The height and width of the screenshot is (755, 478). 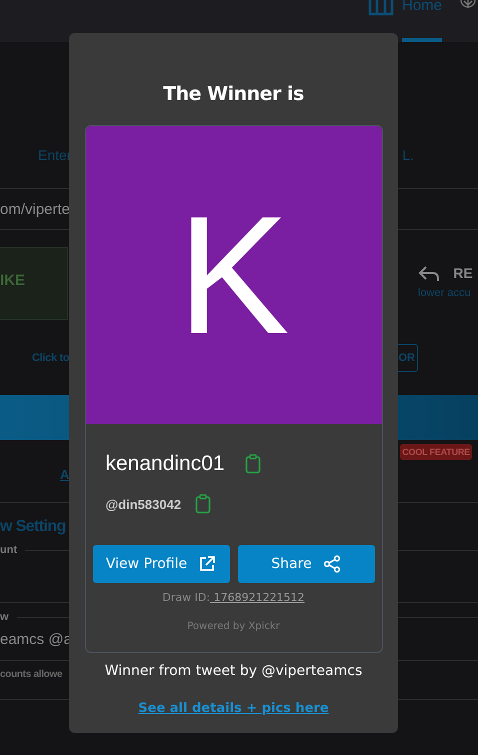 I want to click on winner-handle: @din583042, so click(x=144, y=504).